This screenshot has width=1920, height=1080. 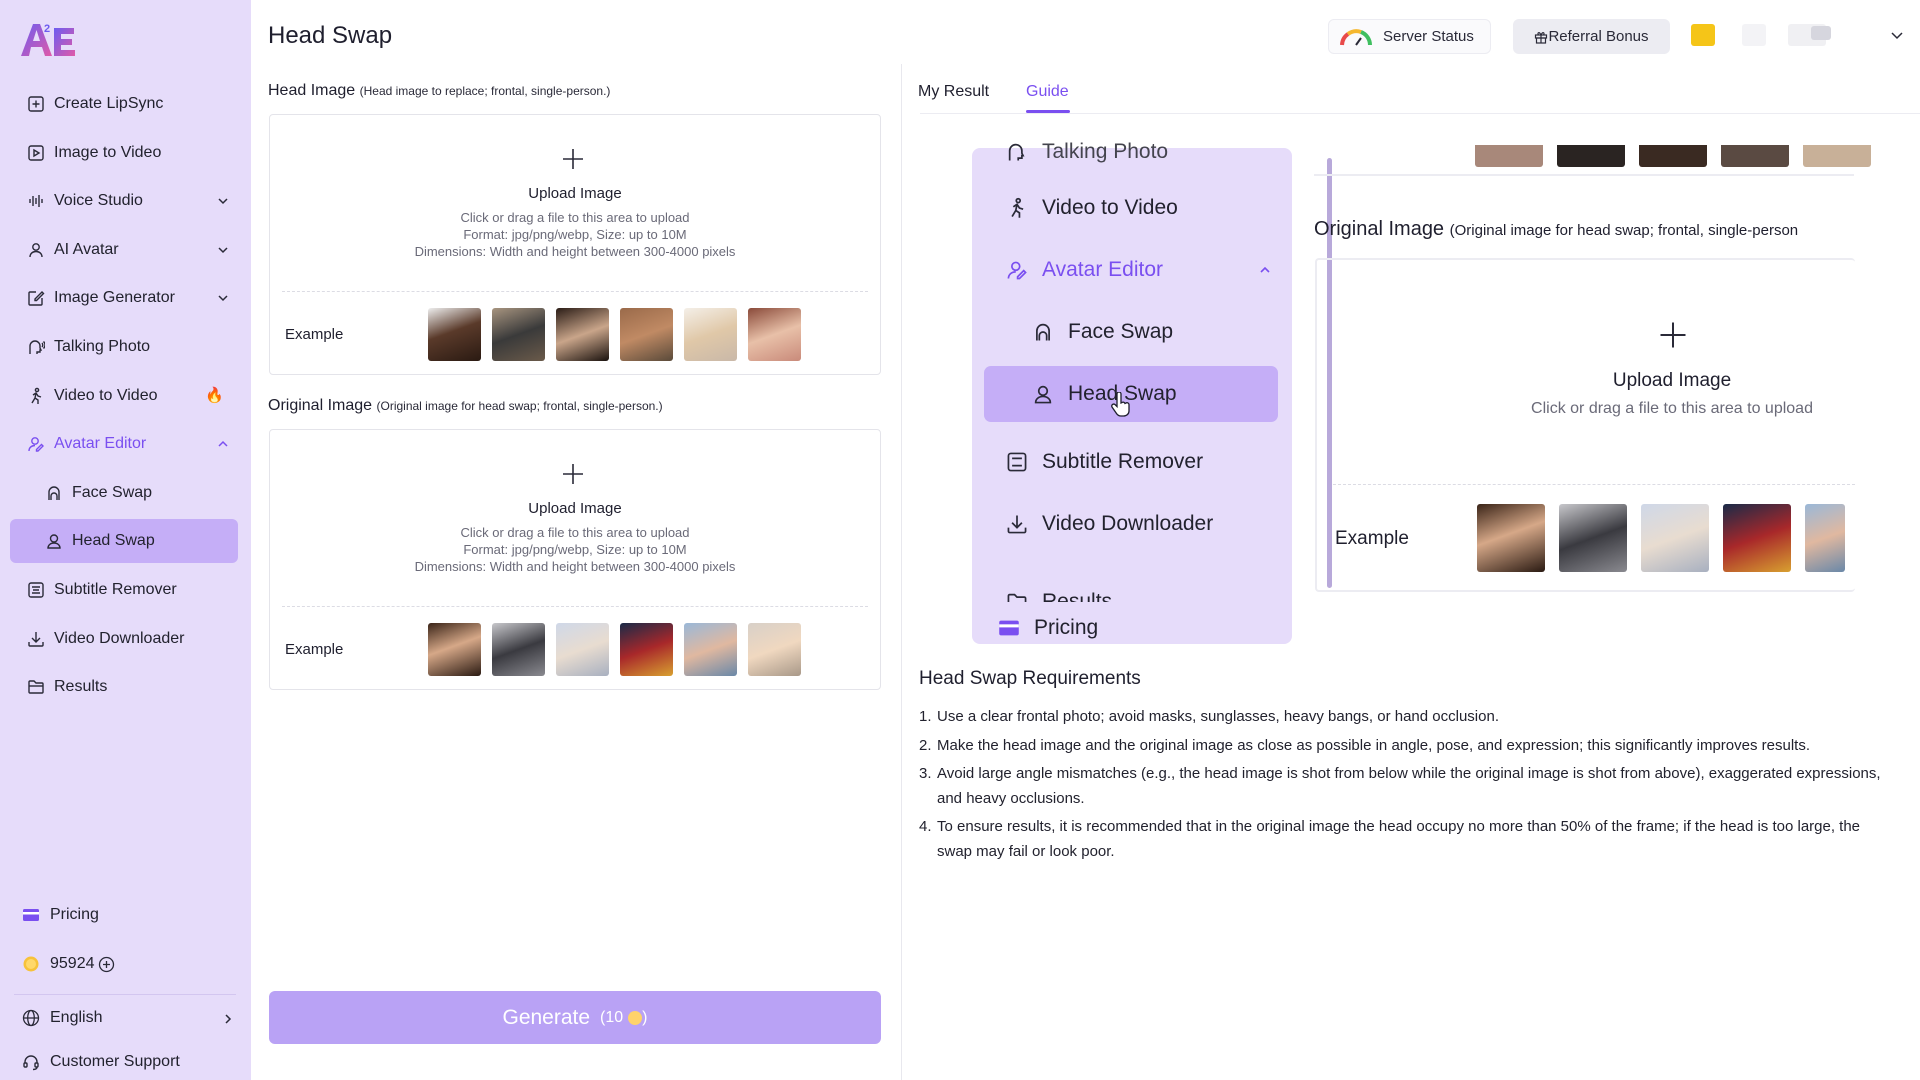 I want to click on sidebar-language: English, so click(x=128, y=1018).